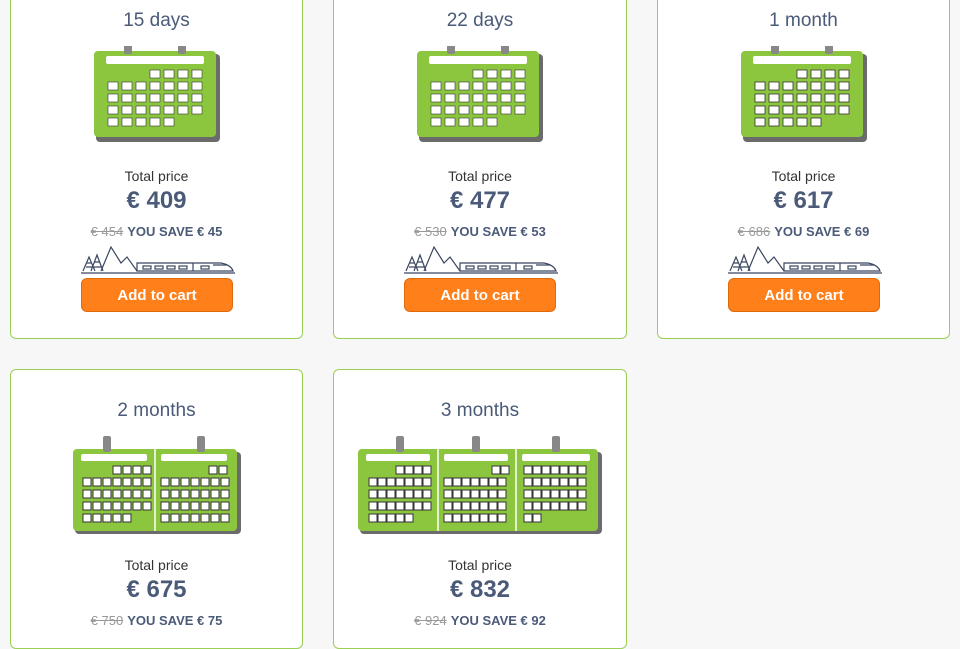 The width and height of the screenshot is (960, 649). Describe the element at coordinates (754, 231) in the screenshot. I see `old-price: € 686` at that location.